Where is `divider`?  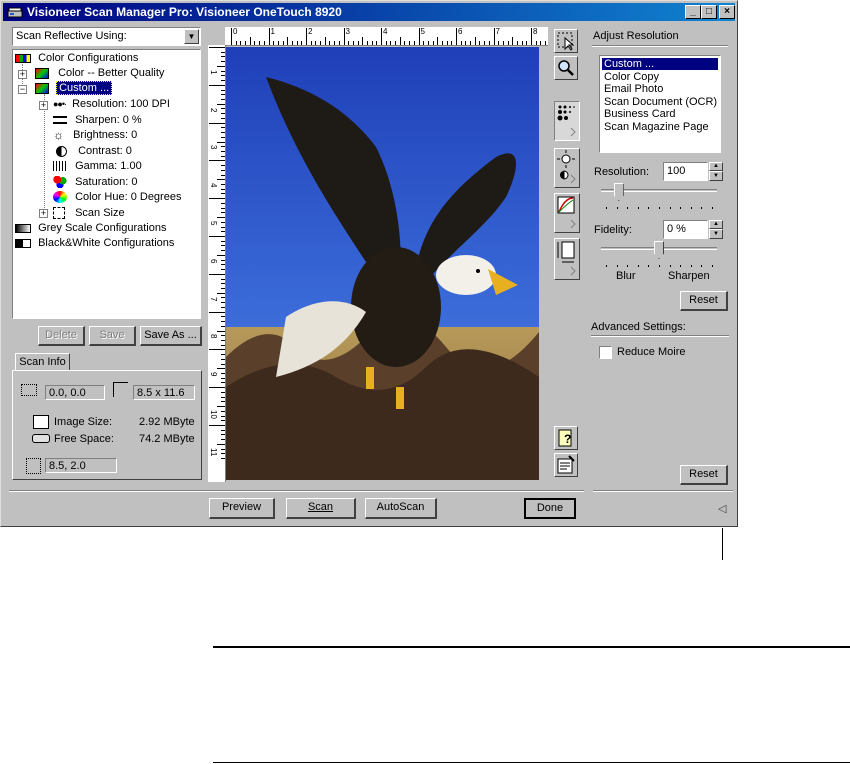 divider is located at coordinates (296, 491).